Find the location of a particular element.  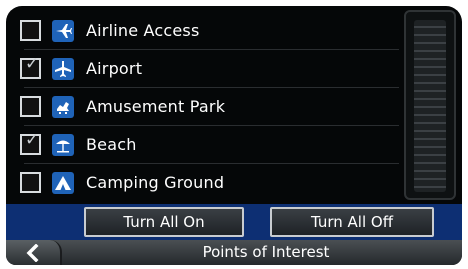

list-item-amusement-park: Amusement Park is located at coordinates (205, 106).